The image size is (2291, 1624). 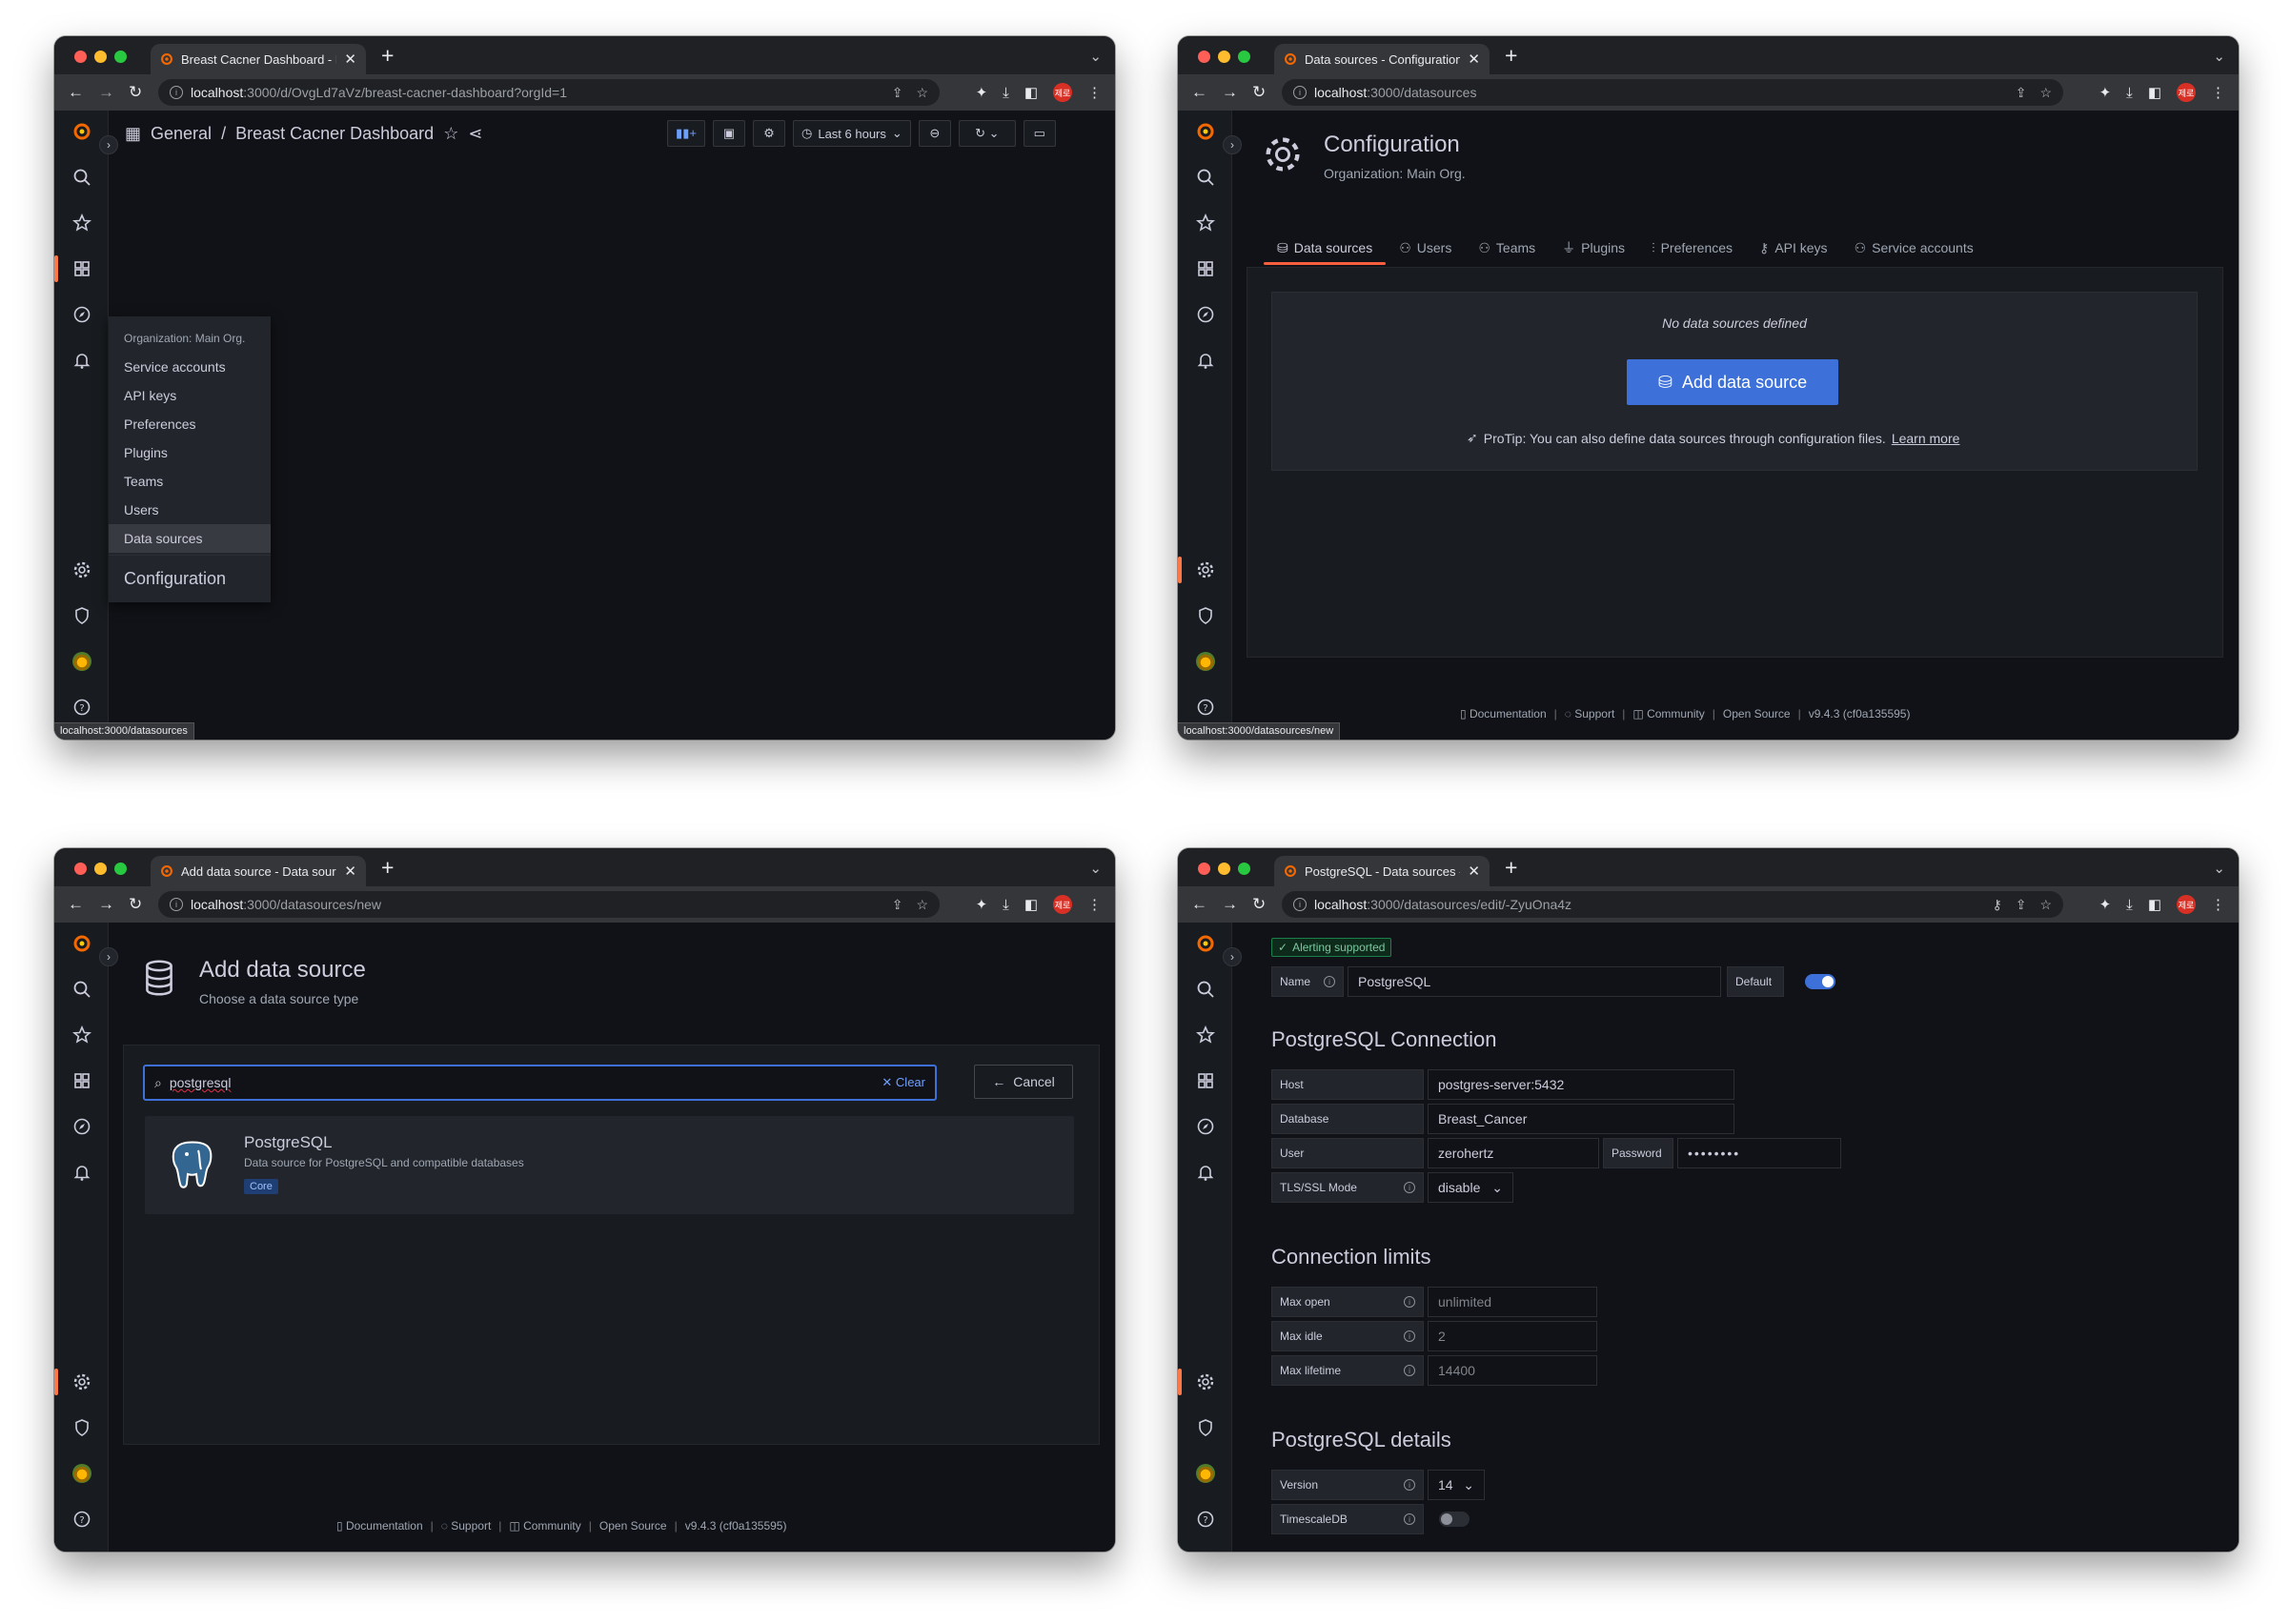 I want to click on version-select: 14 ⌄, so click(x=1457, y=1485).